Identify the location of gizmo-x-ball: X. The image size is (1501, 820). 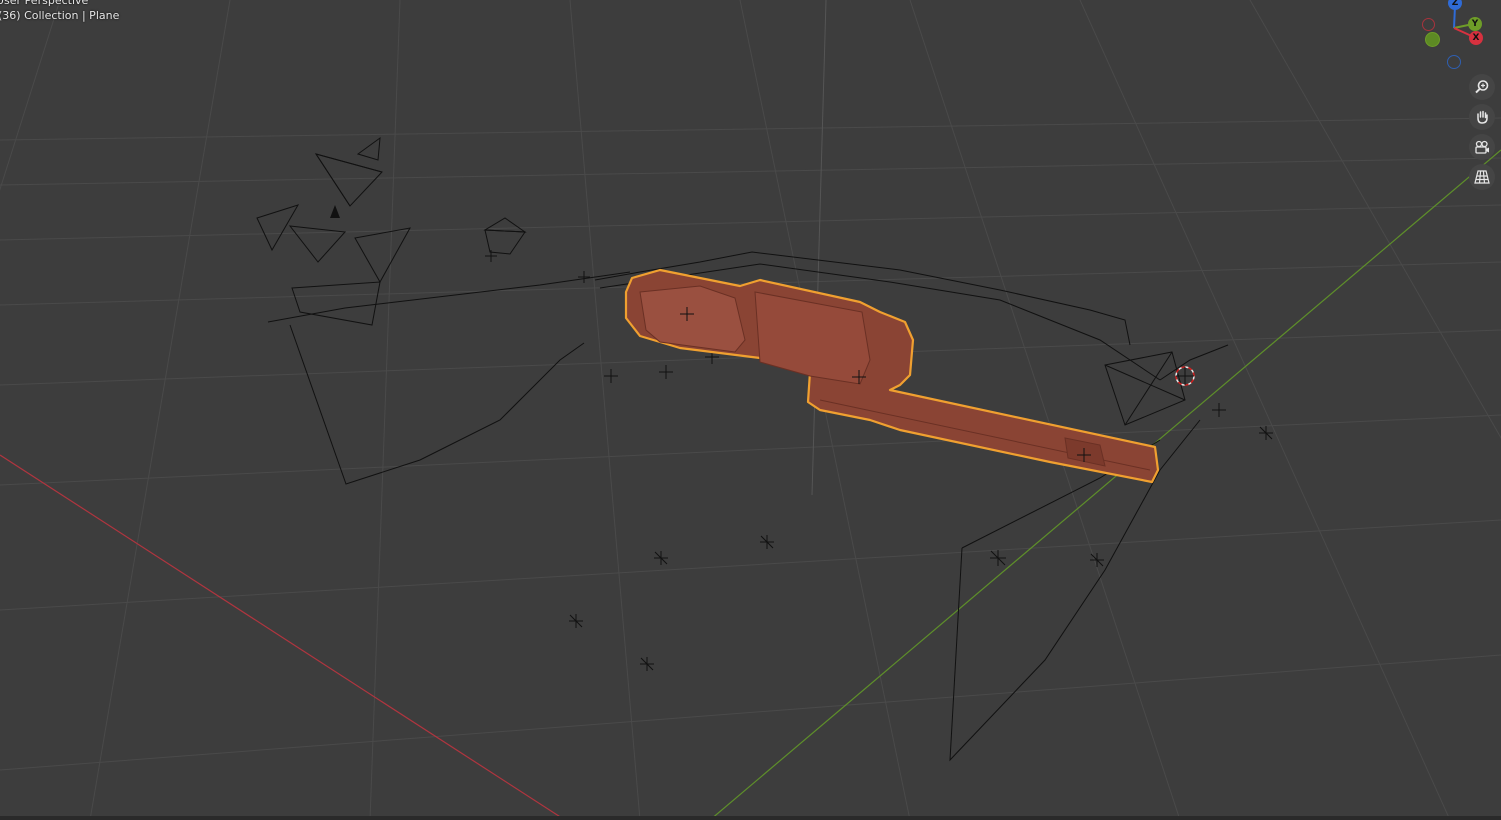
(1476, 38).